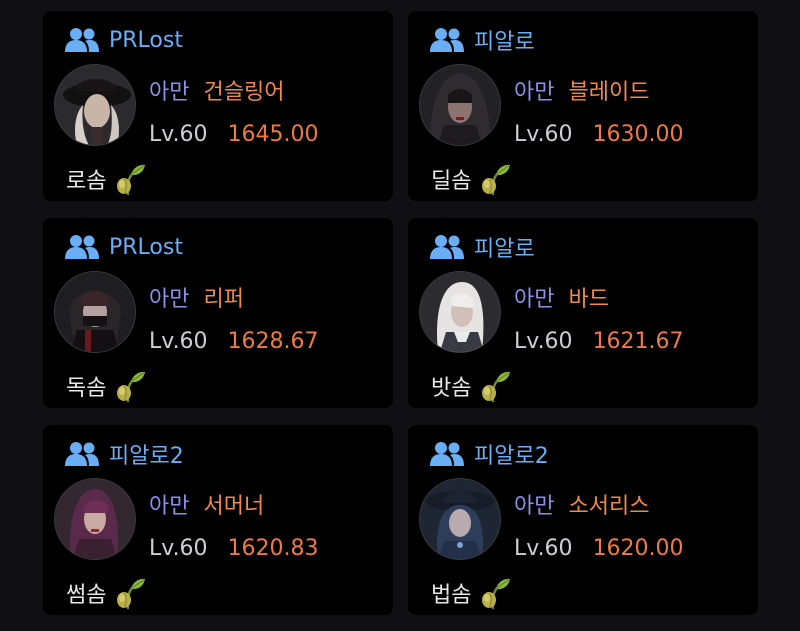 The image size is (800, 631). I want to click on level-row: Lv.60 1620.83, so click(234, 548).